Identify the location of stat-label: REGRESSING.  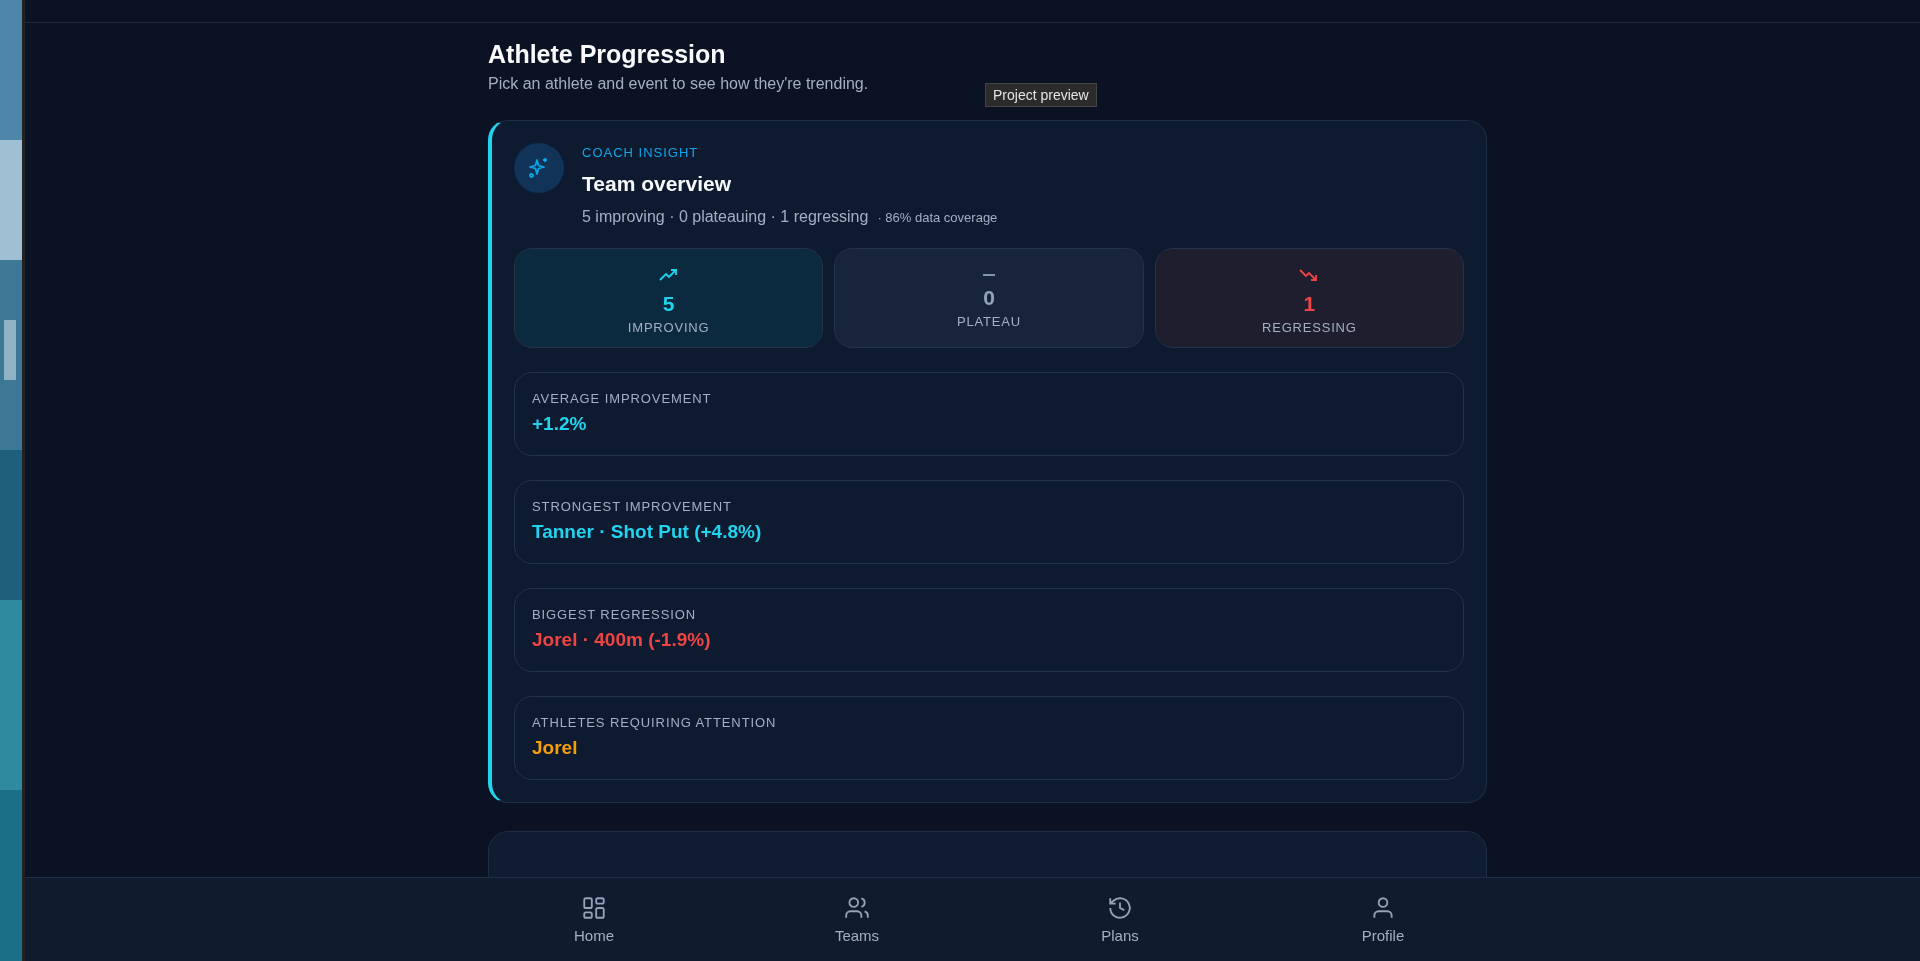
(1309, 327).